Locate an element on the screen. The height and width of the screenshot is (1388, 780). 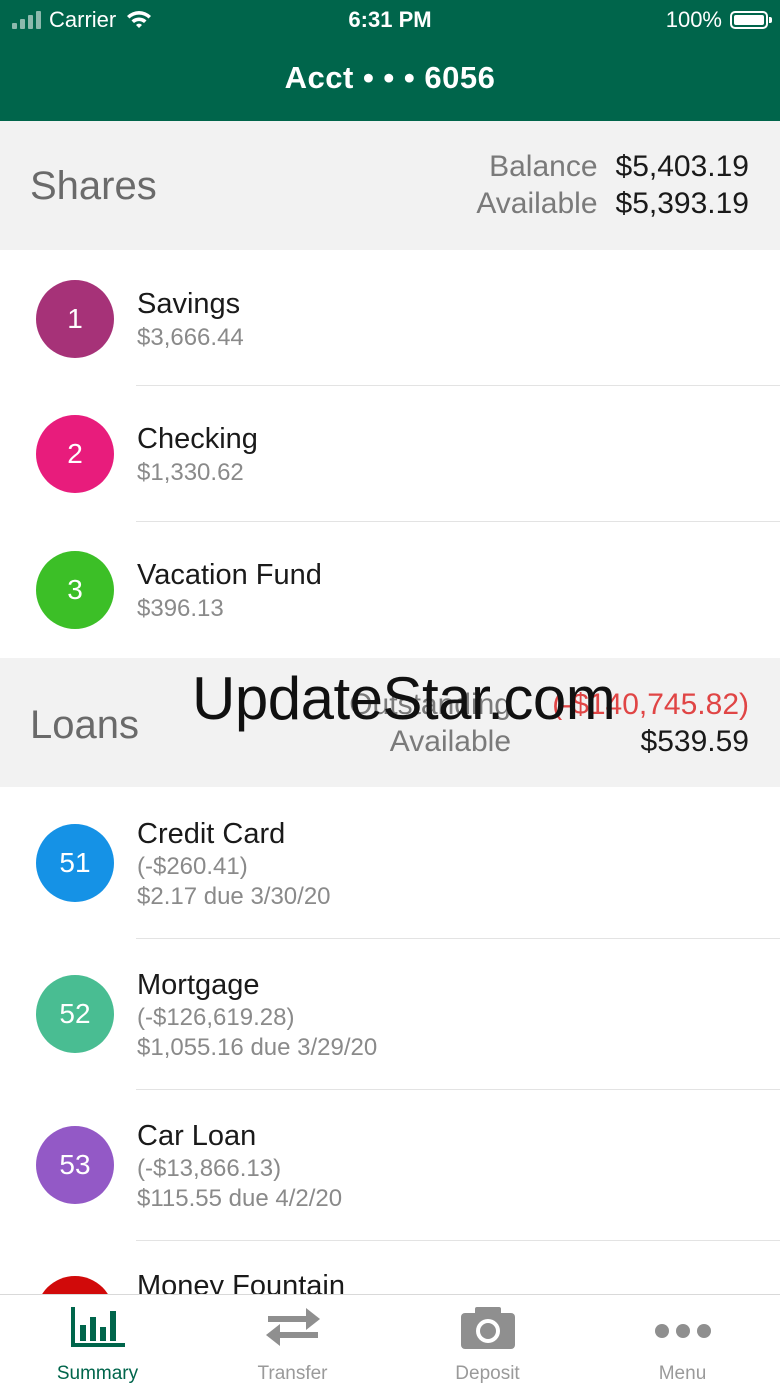
more-dots-icon is located at coordinates (682, 1331).